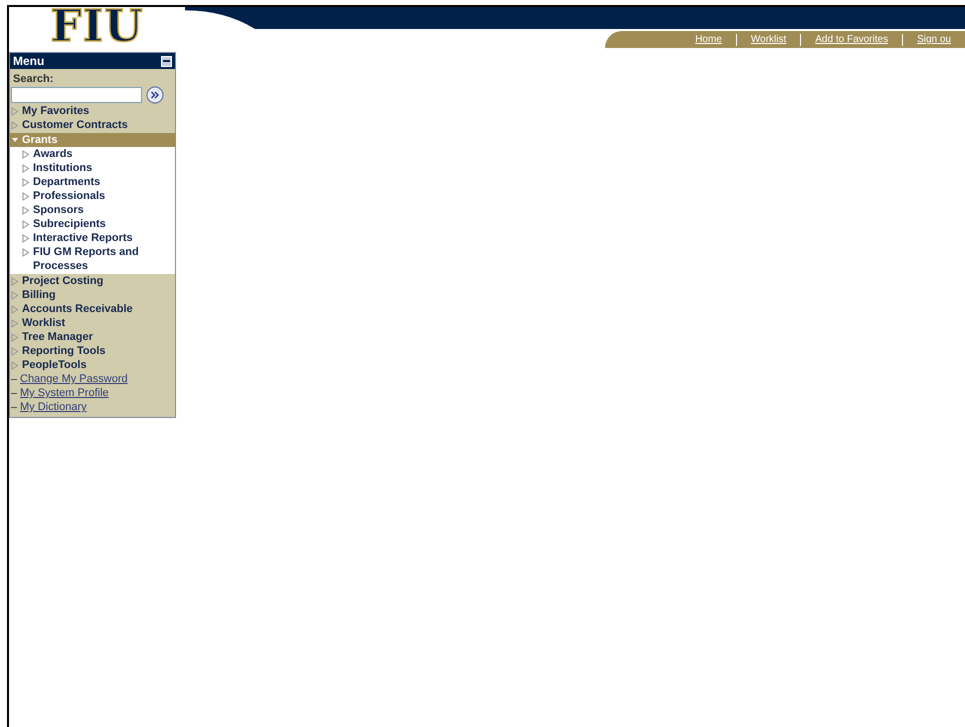 This screenshot has width=965, height=727. I want to click on menu-item: FIU GM Reports and Processes, so click(92, 259).